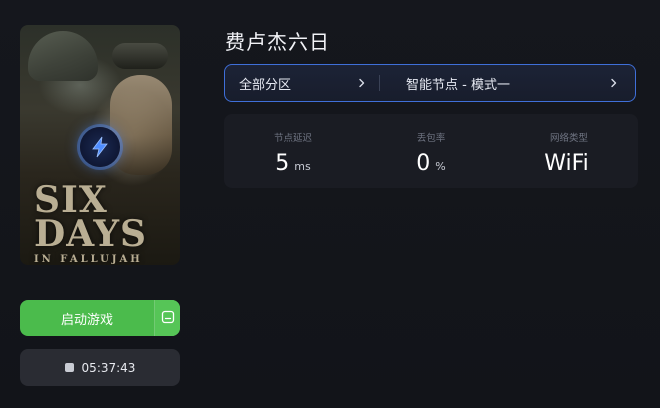  I want to click on stat-label: 网络类型, so click(568, 138).